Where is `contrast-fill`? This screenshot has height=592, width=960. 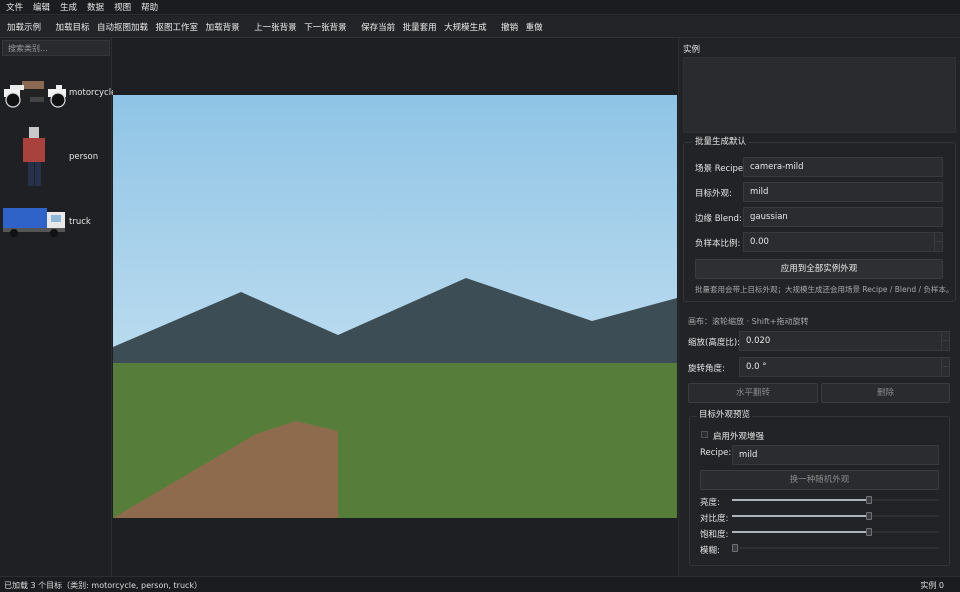
contrast-fill is located at coordinates (800, 516).